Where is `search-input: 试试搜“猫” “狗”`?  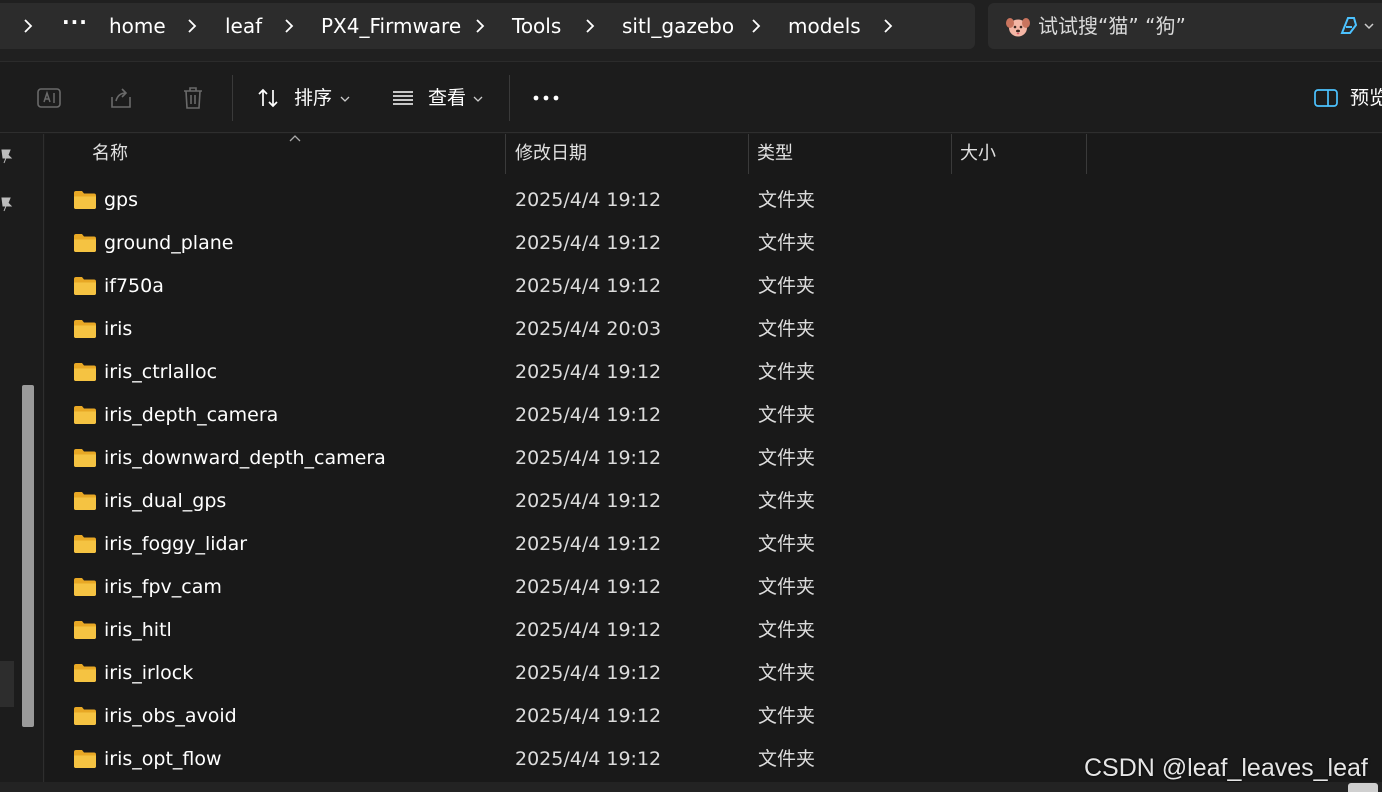 search-input: 试试搜“猫” “狗” is located at coordinates (1185, 26).